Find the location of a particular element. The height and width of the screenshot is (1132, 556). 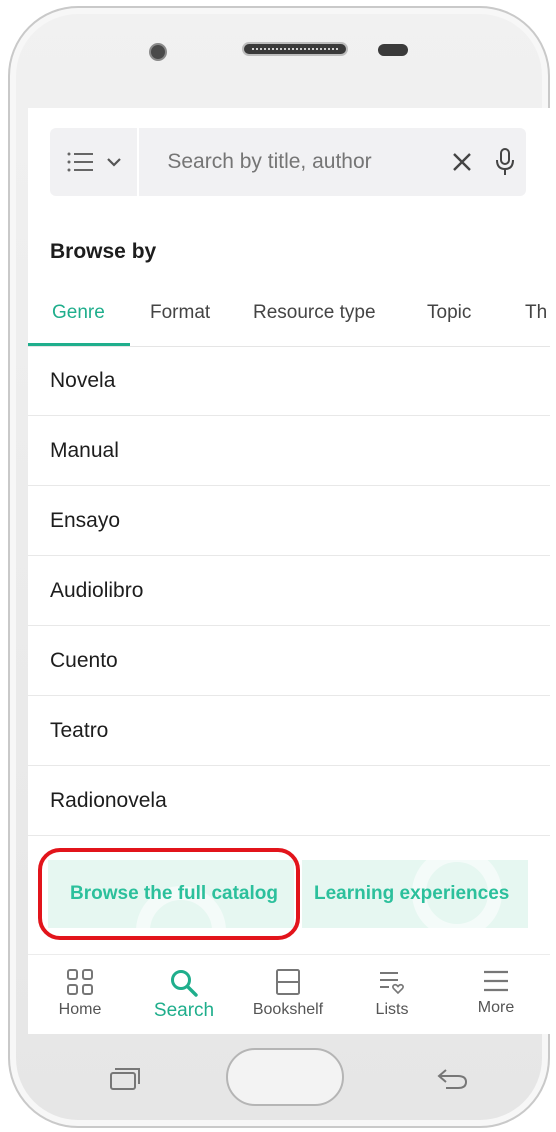

back-icon is located at coordinates (452, 1079).